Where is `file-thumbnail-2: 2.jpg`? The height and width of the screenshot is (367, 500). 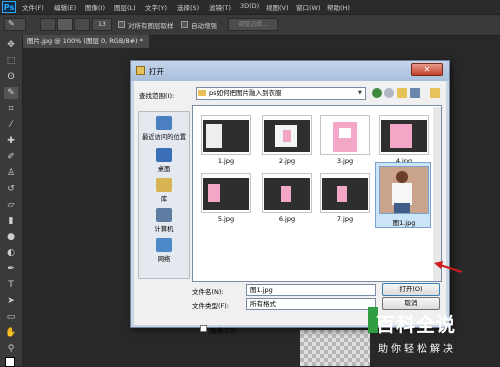 file-thumbnail-2: 2.jpg is located at coordinates (287, 140).